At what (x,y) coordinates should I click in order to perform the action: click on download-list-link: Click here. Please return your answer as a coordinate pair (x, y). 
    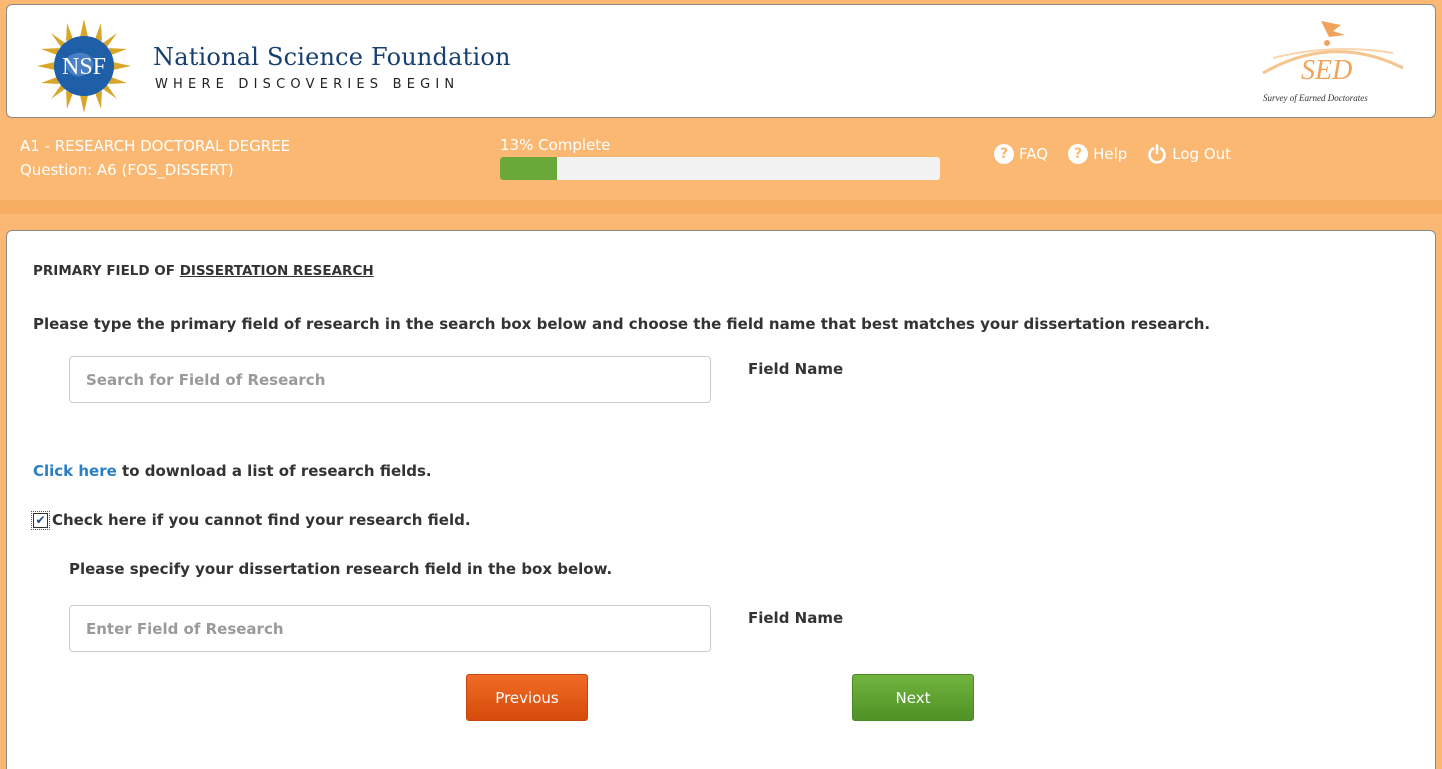
    Looking at the image, I should click on (75, 471).